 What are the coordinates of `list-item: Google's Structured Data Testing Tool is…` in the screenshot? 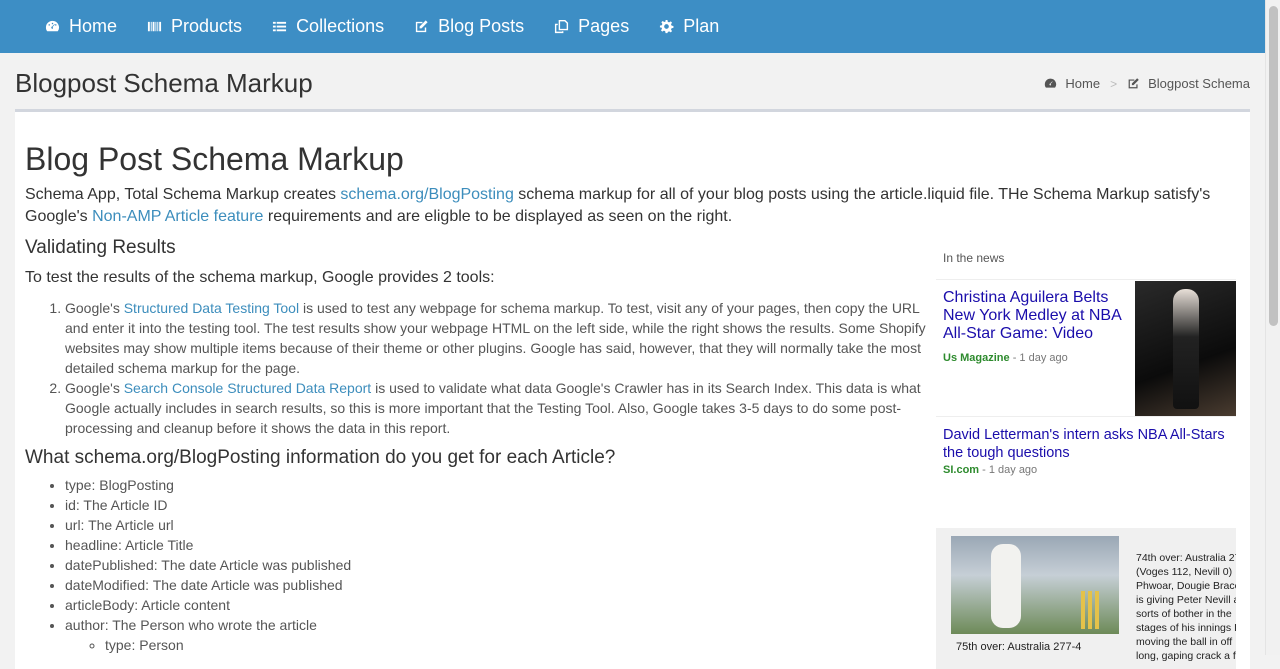 It's located at (500, 338).